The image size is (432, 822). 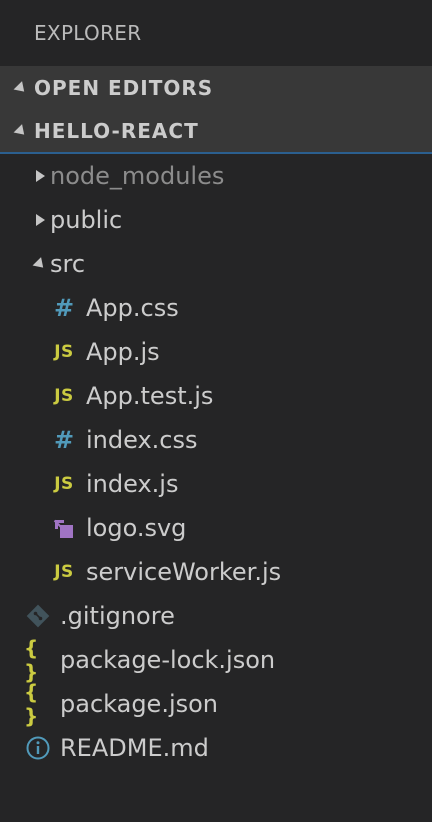 What do you see at coordinates (38, 616) in the screenshot?
I see `git-icon` at bounding box center [38, 616].